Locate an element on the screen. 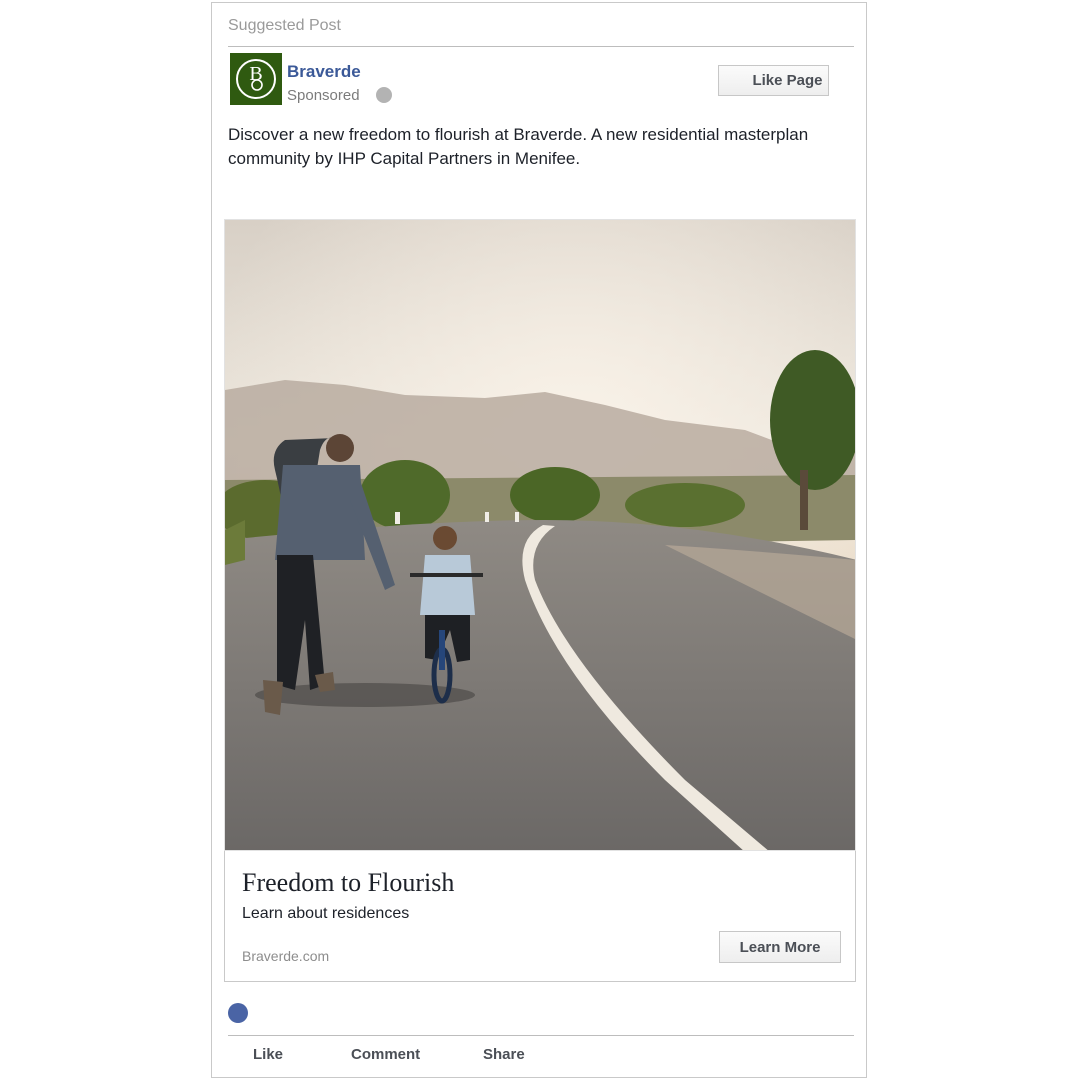  globe-icon is located at coordinates (384, 95).